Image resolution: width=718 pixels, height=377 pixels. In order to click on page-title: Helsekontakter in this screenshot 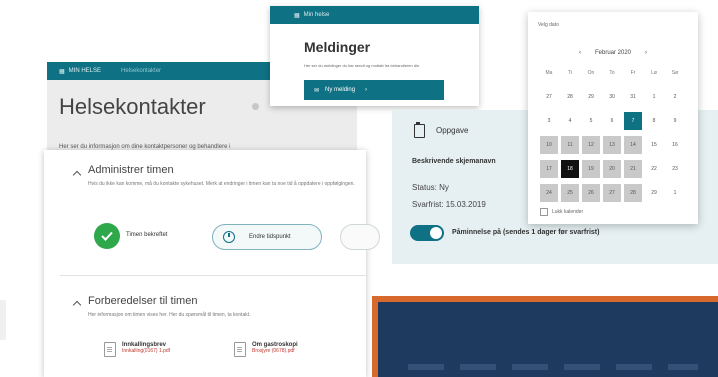, I will do `click(132, 106)`.